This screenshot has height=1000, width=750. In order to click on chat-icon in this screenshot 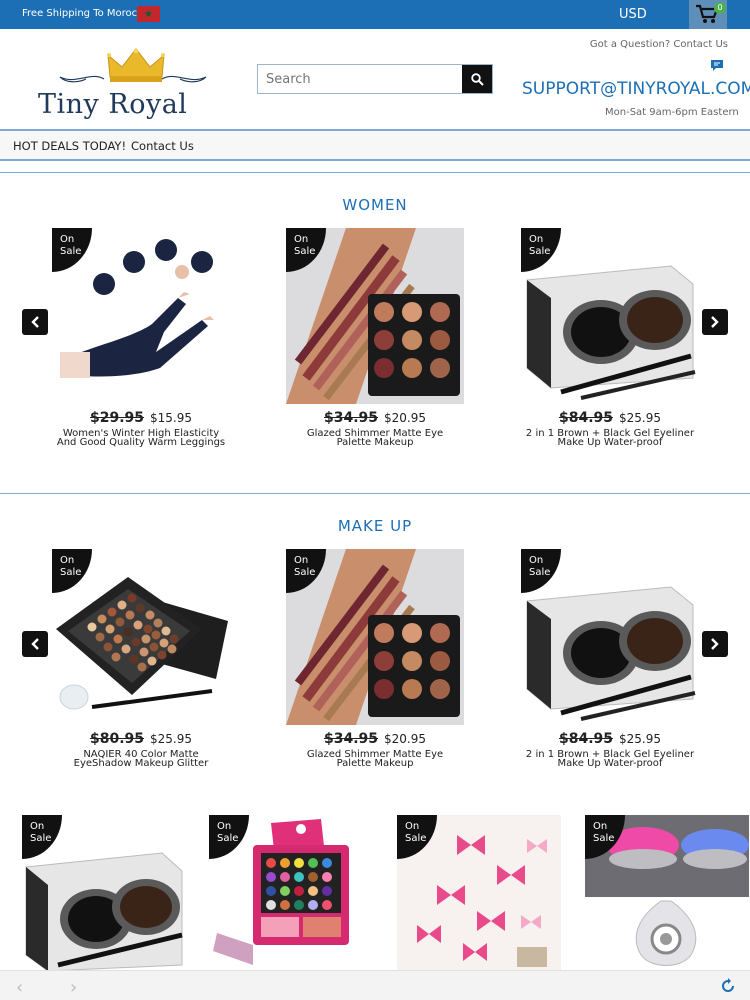, I will do `click(717, 65)`.